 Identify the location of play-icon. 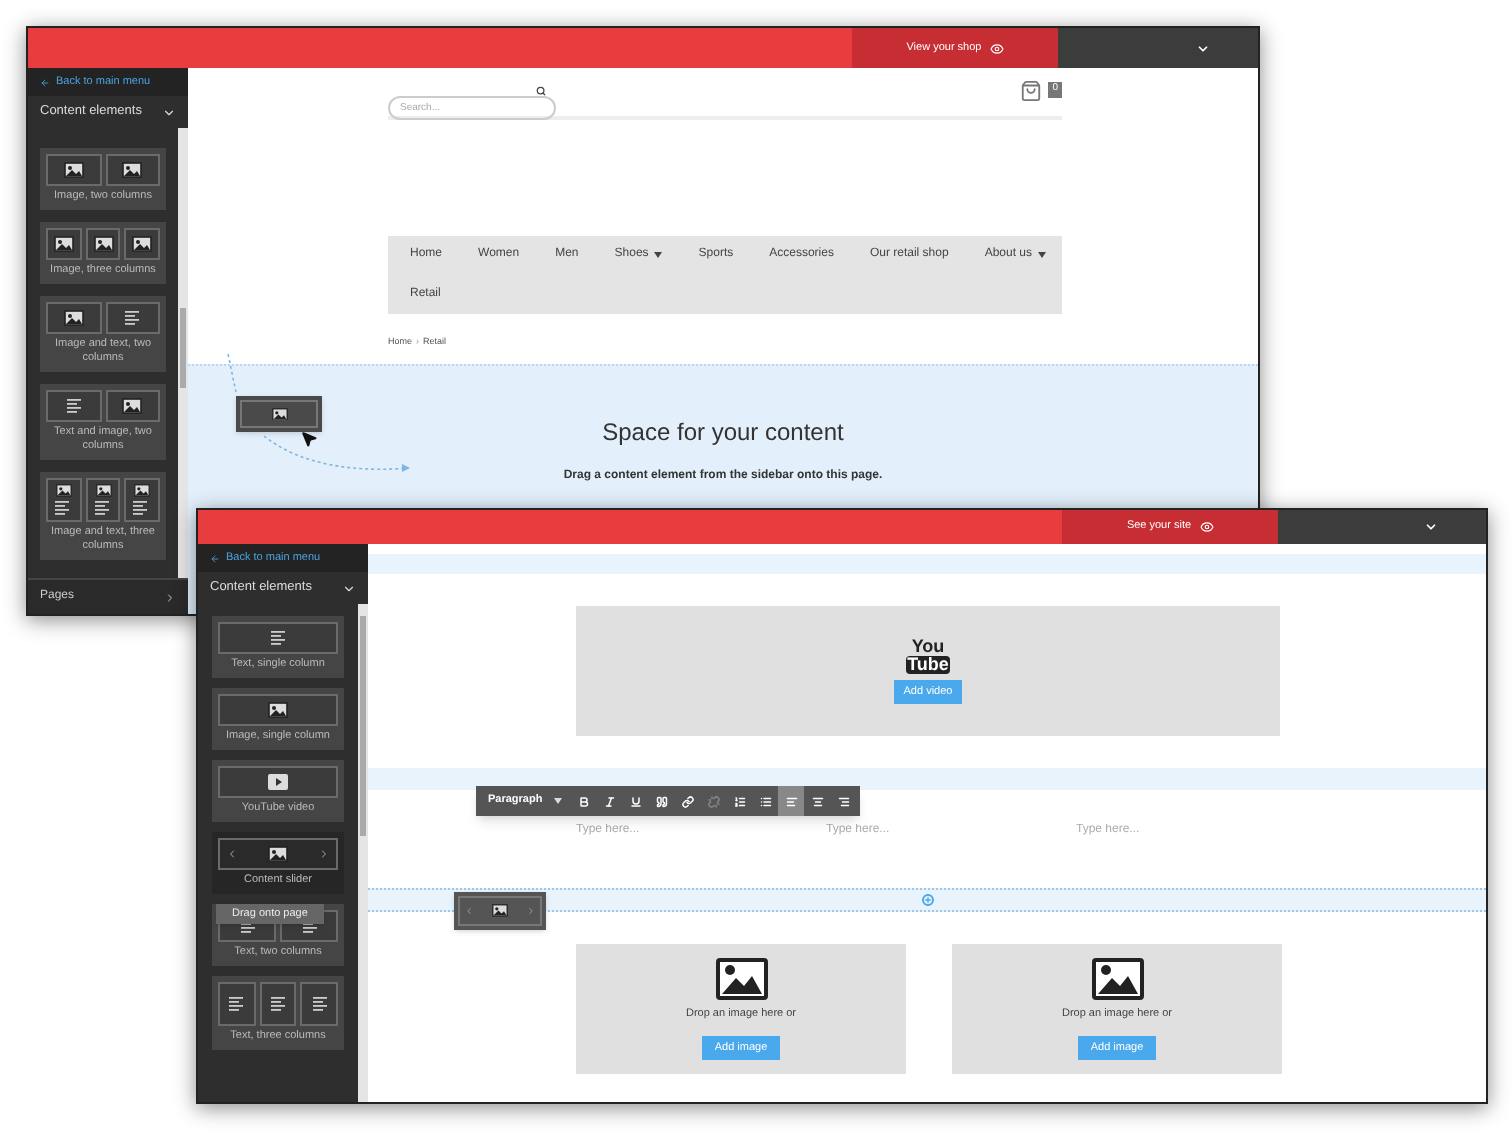
(278, 782).